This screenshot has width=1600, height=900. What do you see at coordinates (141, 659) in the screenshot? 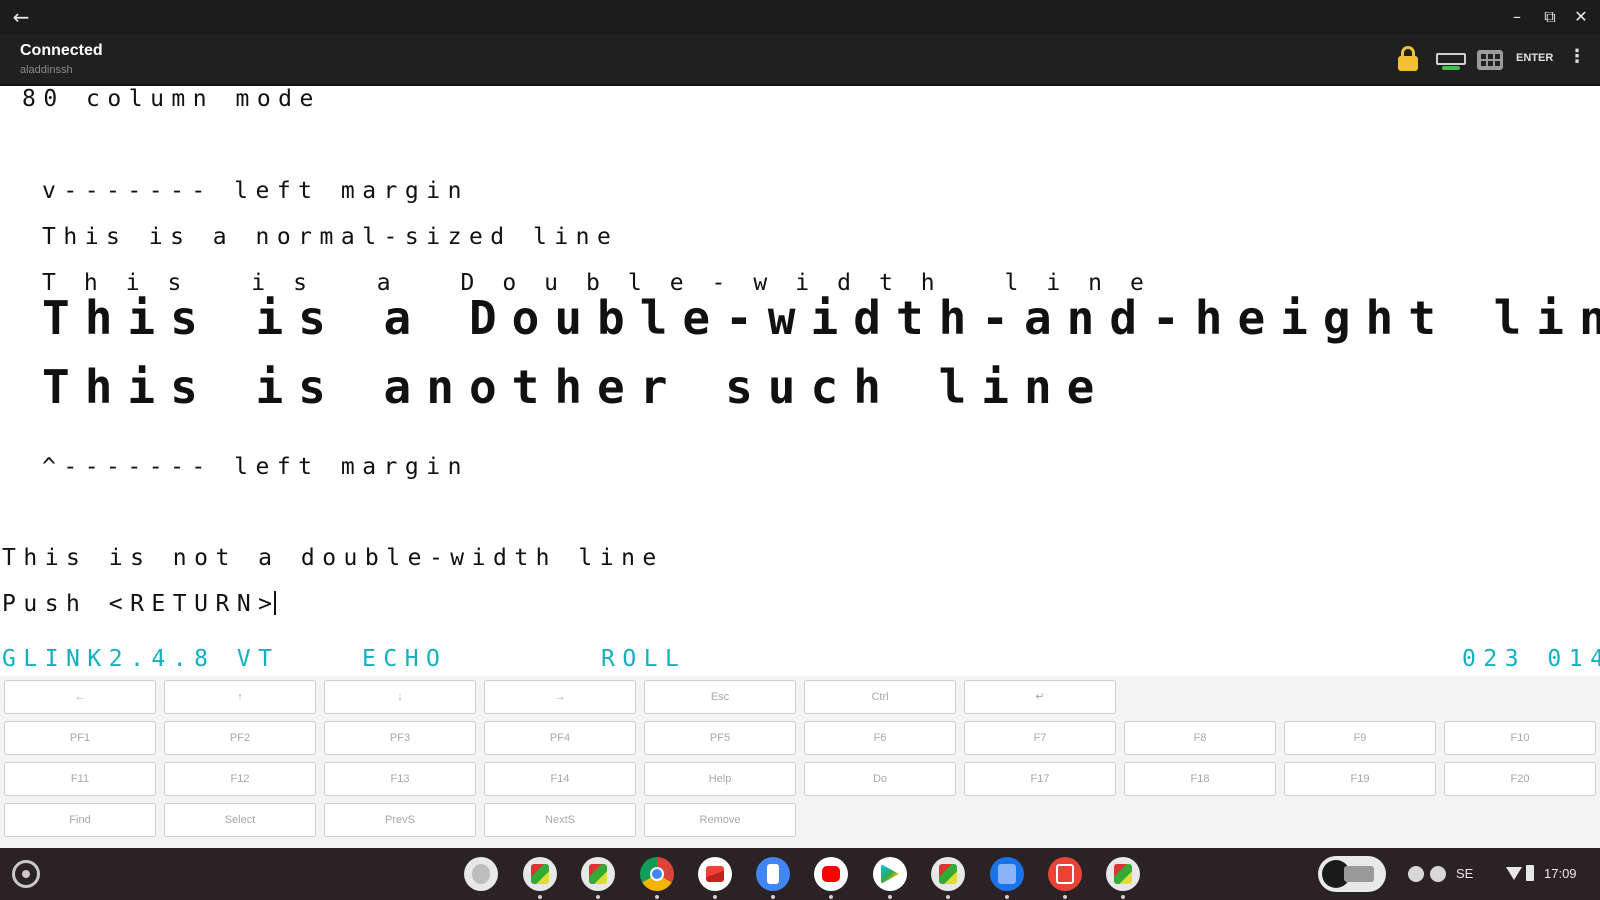
I see `status-program: GLINK2.4.8 VT` at bounding box center [141, 659].